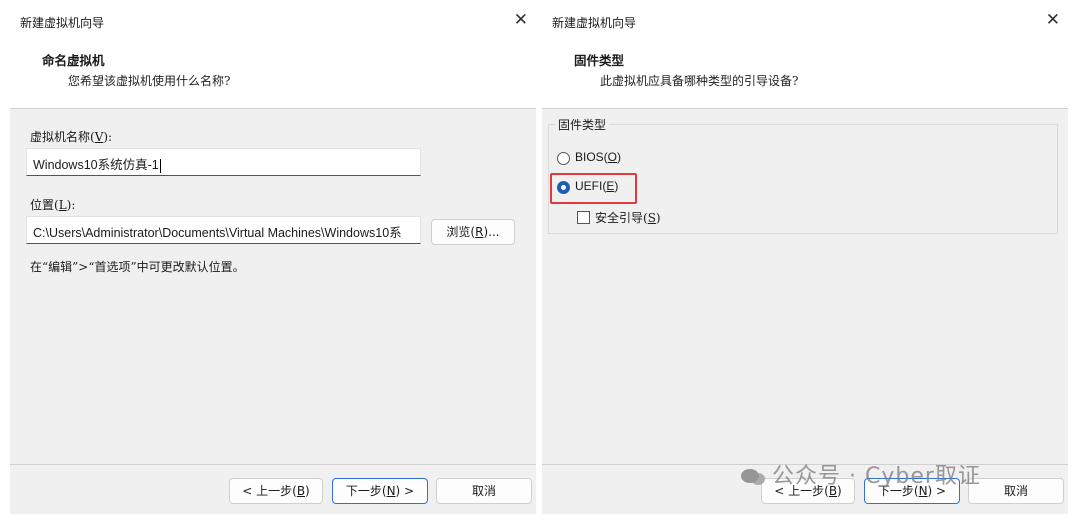 Image resolution: width=1080 pixels, height=522 pixels. Describe the element at coordinates (598, 157) in the screenshot. I see `bios-radio-label: BIOS(O)` at that location.